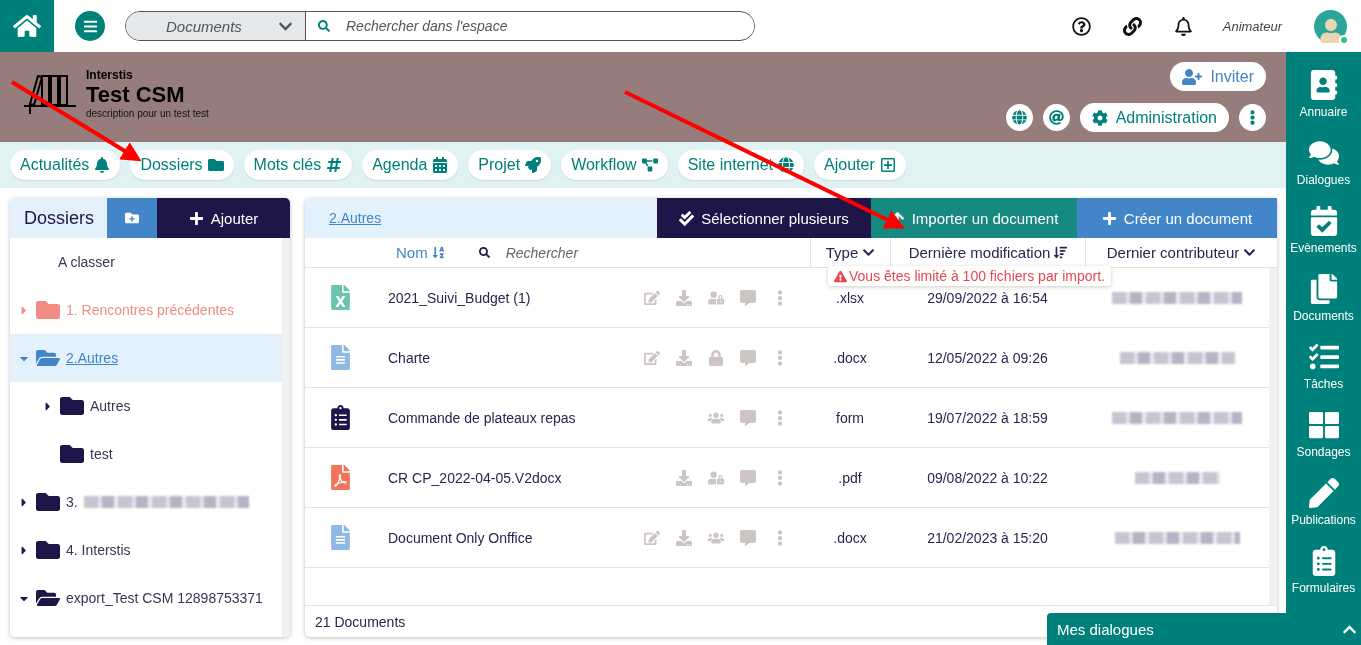 This screenshot has width=1361, height=645. Describe the element at coordinates (987, 537) in the screenshot. I see `date-cell-text: 21/02/2023 à 15:20` at that location.